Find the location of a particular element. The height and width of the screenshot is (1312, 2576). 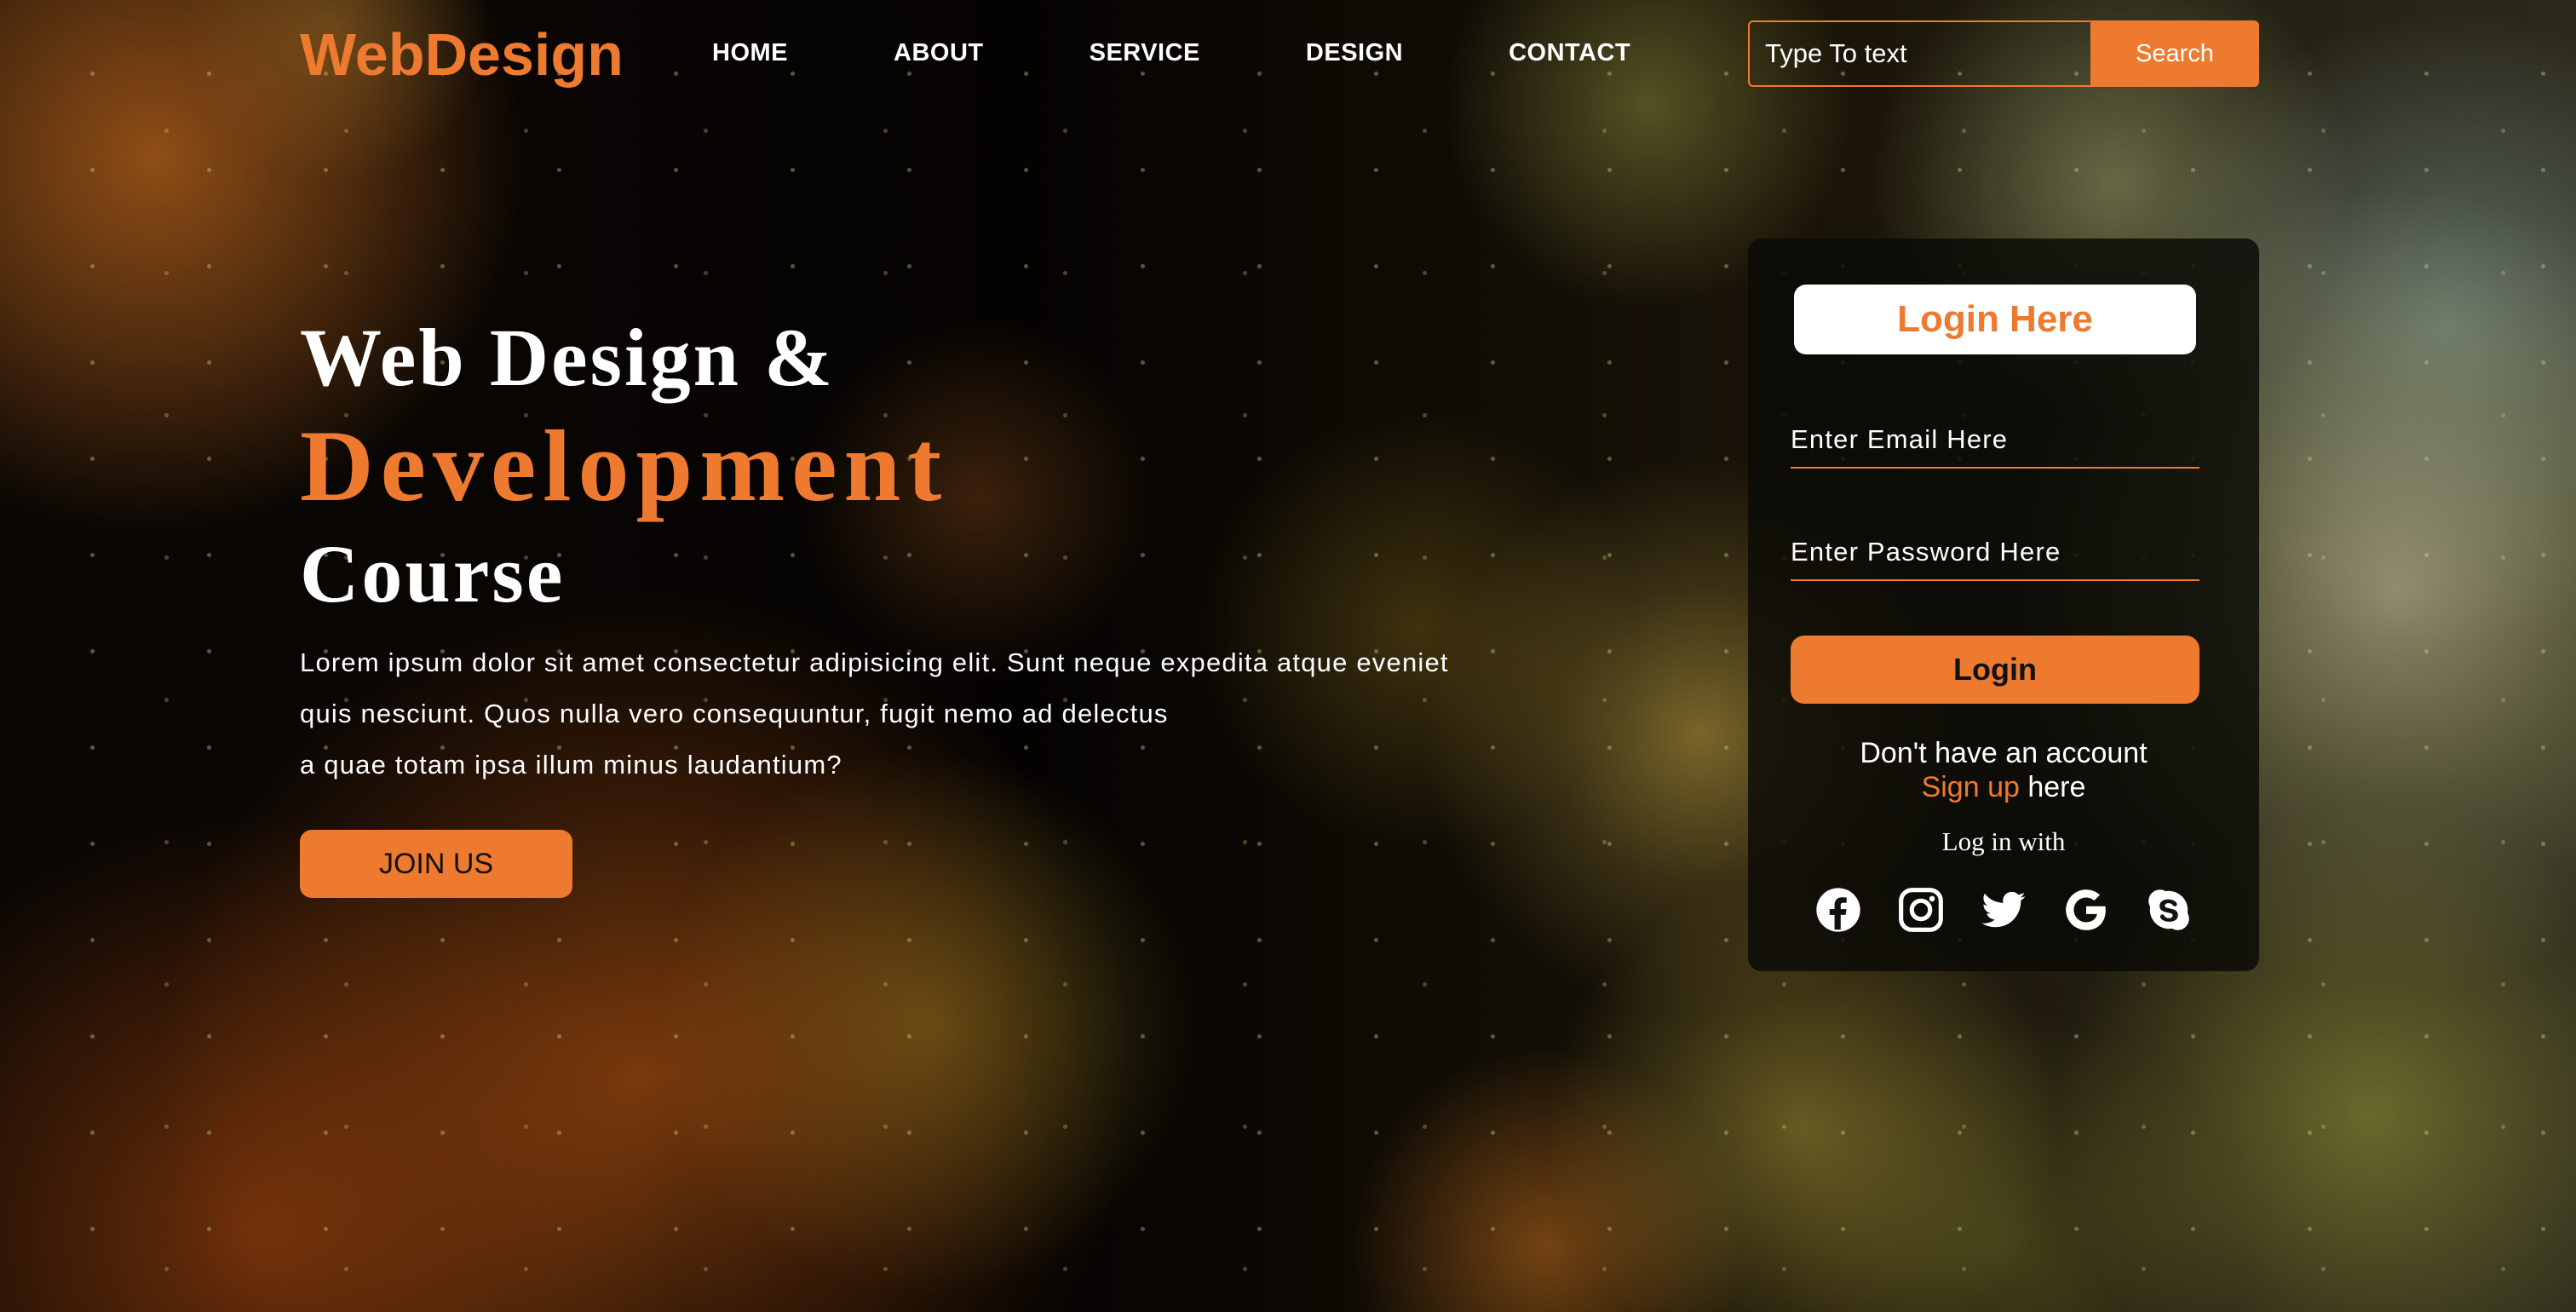

login-with-label: Log in with is located at coordinates (2004, 841).